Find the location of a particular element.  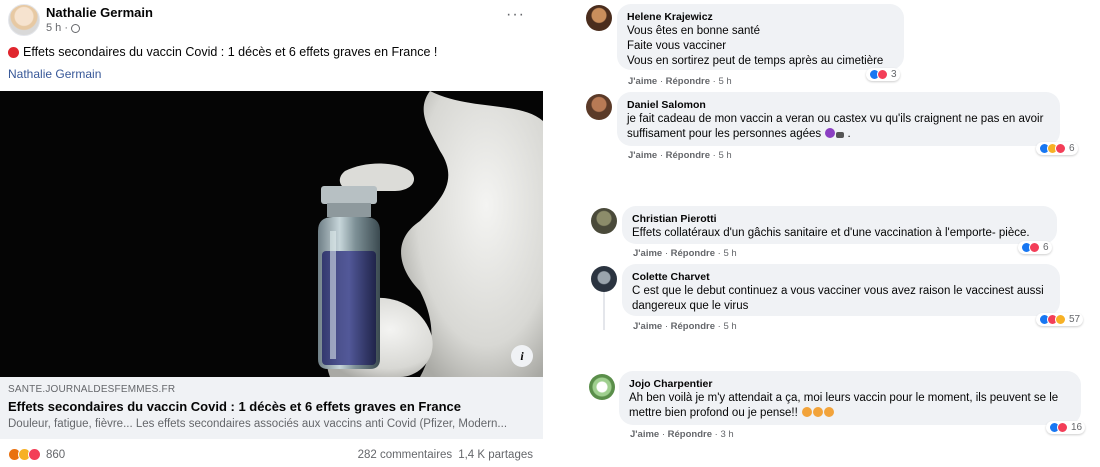

post-meta: Nathalie Germain 5 h · is located at coordinates (99, 20).